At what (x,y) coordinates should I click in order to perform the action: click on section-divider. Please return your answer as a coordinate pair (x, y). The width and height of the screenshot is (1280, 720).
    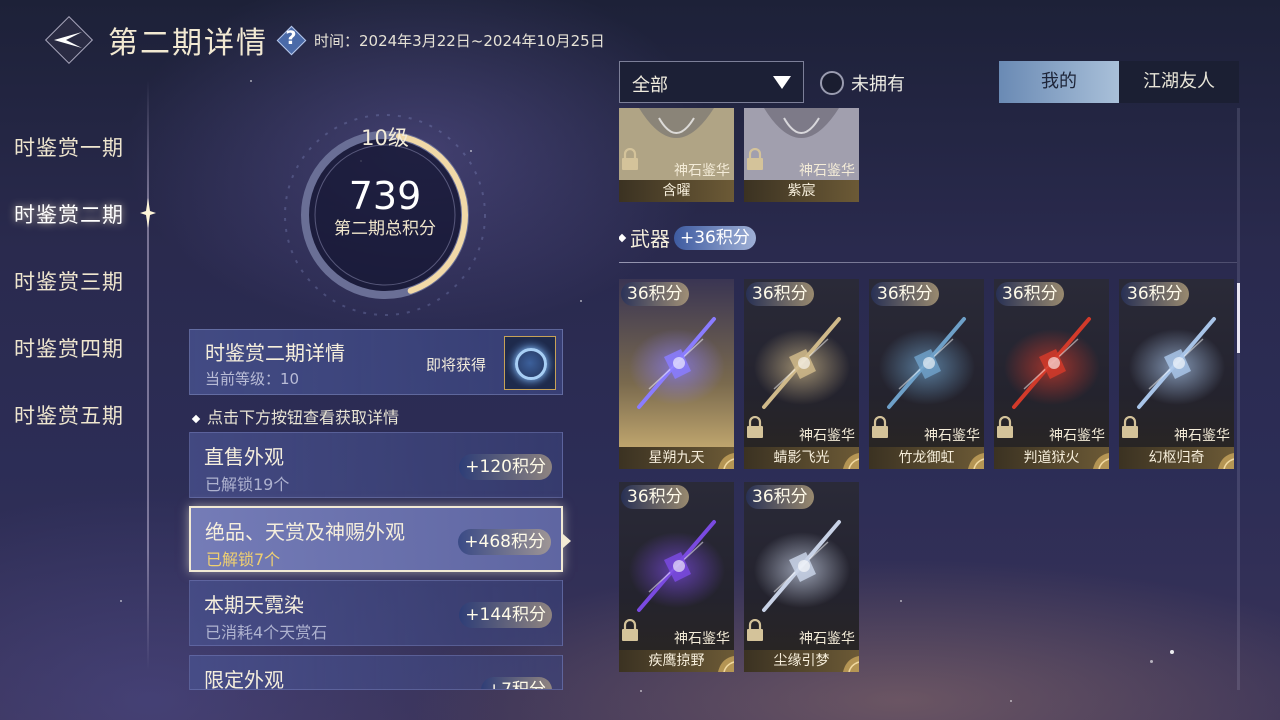
    Looking at the image, I should click on (928, 262).